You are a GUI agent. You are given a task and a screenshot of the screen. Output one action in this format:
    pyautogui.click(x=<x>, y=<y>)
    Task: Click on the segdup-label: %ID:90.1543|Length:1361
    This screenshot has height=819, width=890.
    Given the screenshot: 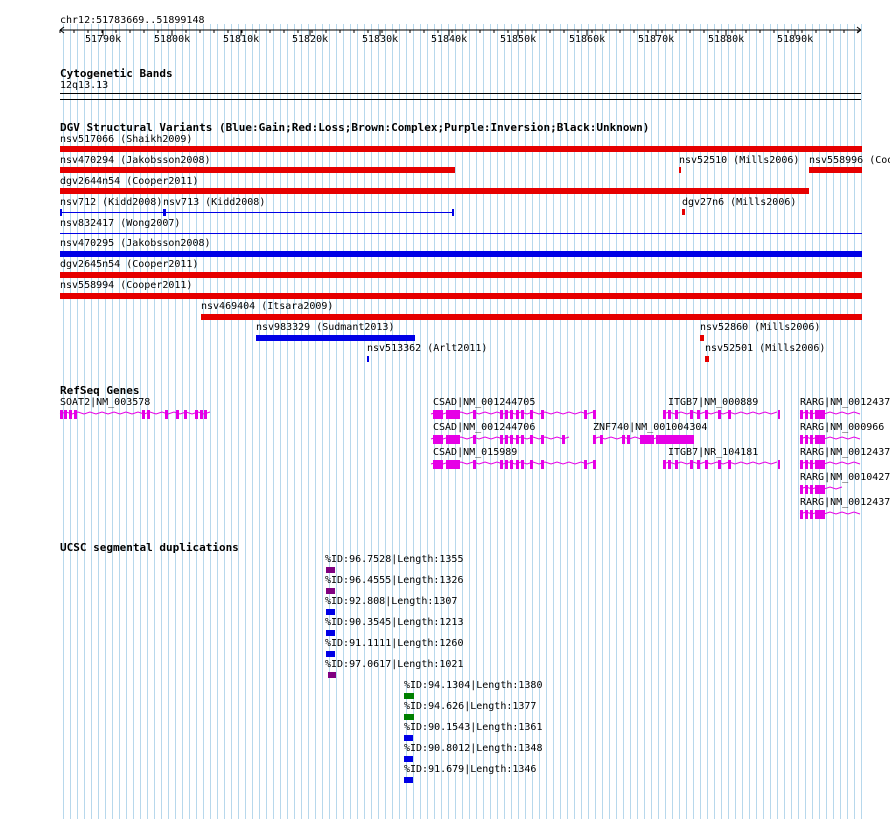 What is the action you would take?
    pyautogui.click(x=473, y=728)
    